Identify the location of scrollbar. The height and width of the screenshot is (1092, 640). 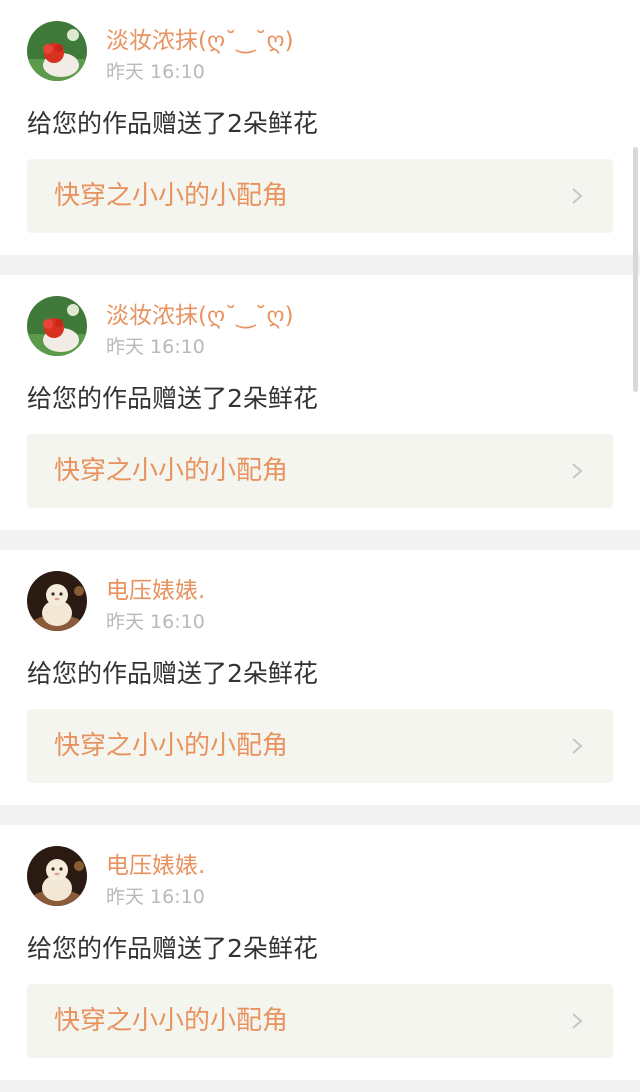
(635, 269).